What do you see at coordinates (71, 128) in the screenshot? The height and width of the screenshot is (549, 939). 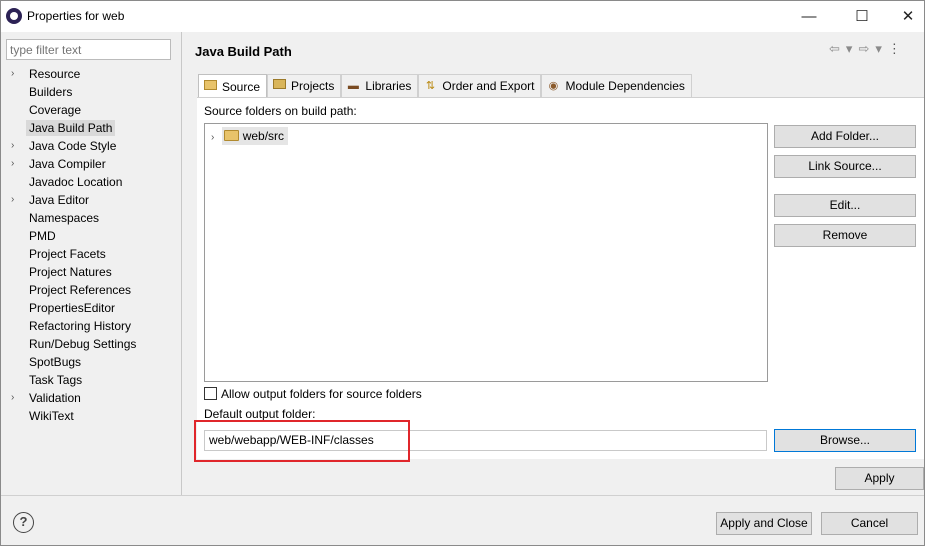 I see `tree-item-label: Java Build Path` at bounding box center [71, 128].